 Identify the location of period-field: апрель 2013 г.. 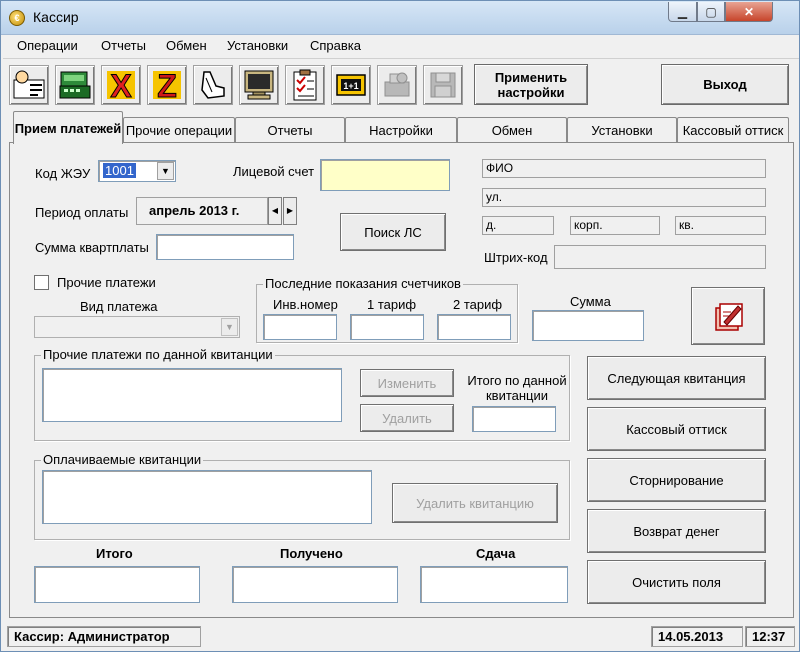
(202, 211).